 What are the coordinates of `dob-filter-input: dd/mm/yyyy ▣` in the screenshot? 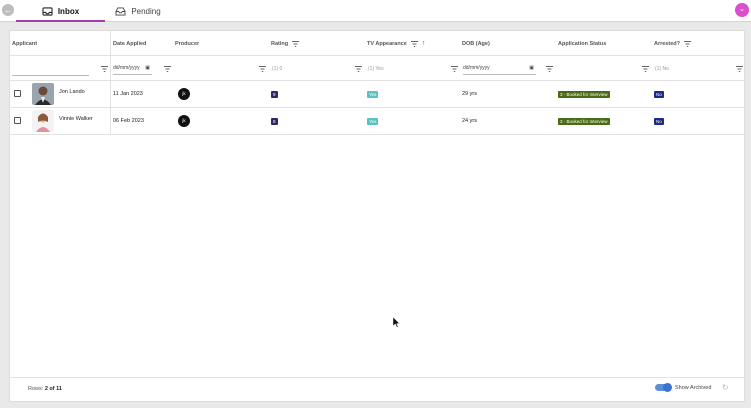 It's located at (499, 68).